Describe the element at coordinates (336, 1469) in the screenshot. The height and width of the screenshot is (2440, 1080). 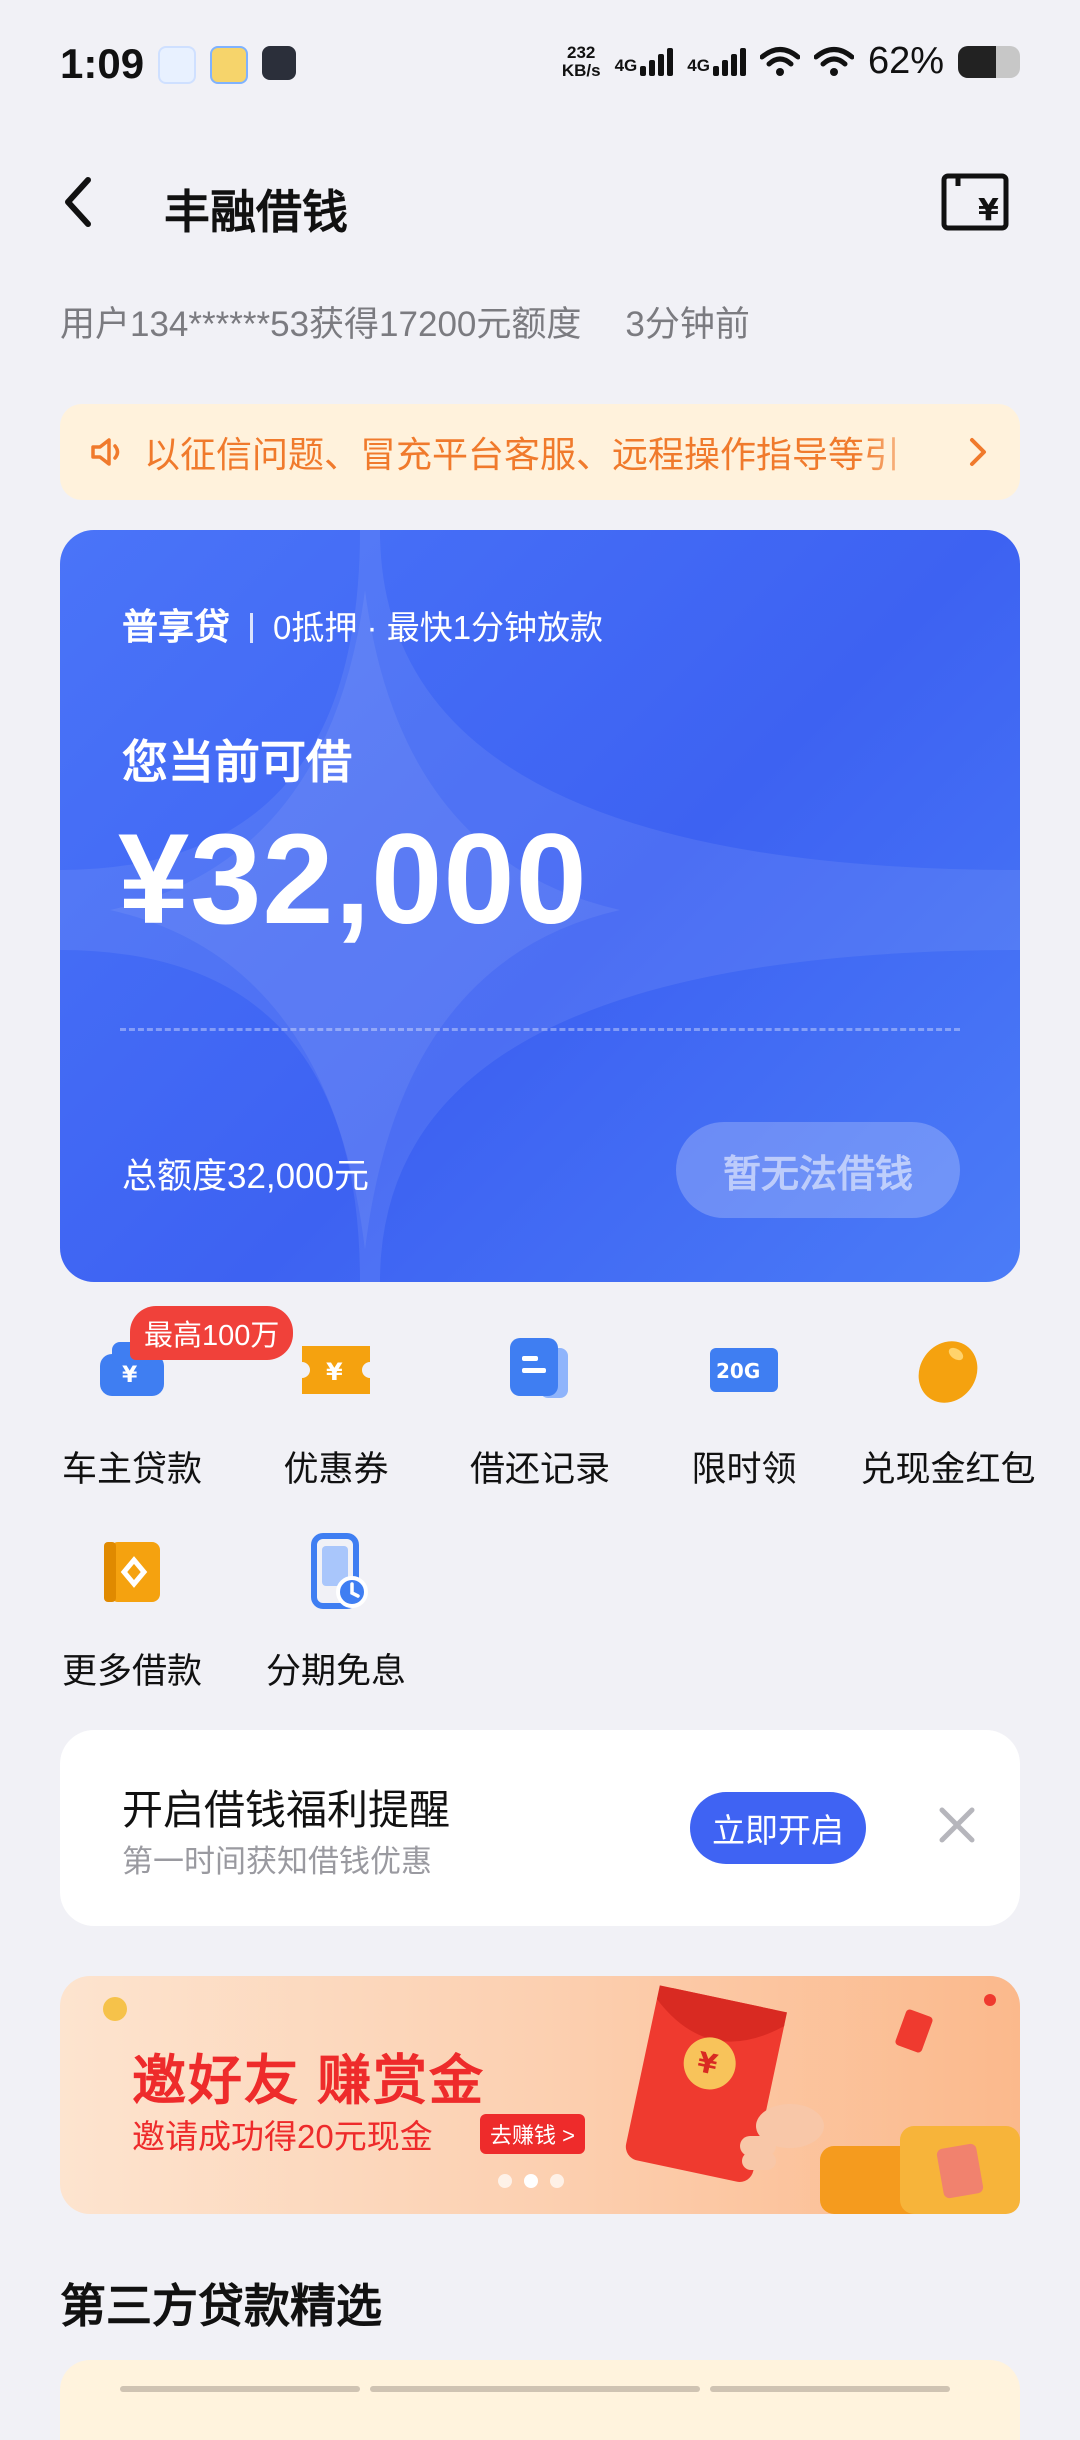
I see `quick-label: 优惠券` at that location.